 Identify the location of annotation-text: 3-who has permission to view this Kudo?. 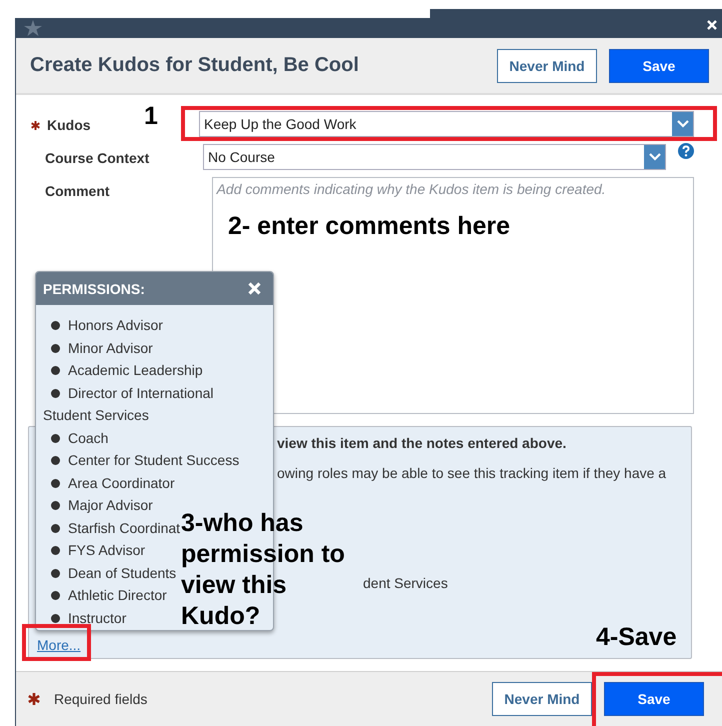
(263, 570).